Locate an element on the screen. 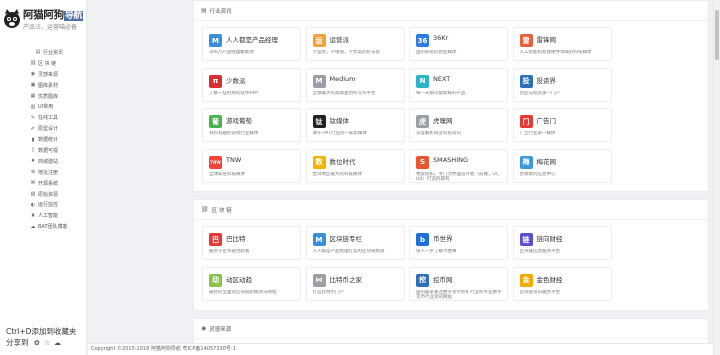 The image size is (720, 355). site-name: 游戏葡萄 is located at coordinates (239, 121).